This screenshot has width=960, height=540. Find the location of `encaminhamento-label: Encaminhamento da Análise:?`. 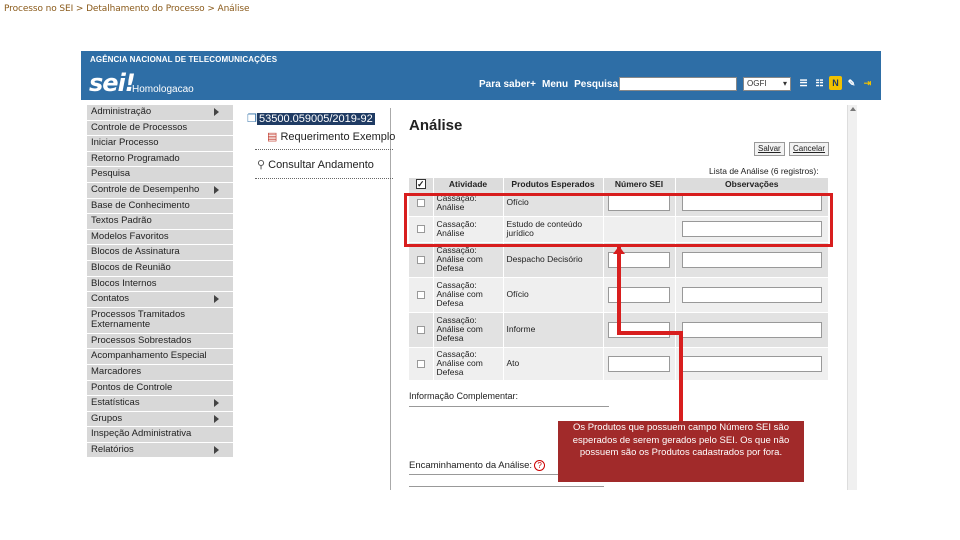

encaminhamento-label: Encaminhamento da Análise:? is located at coordinates (477, 465).